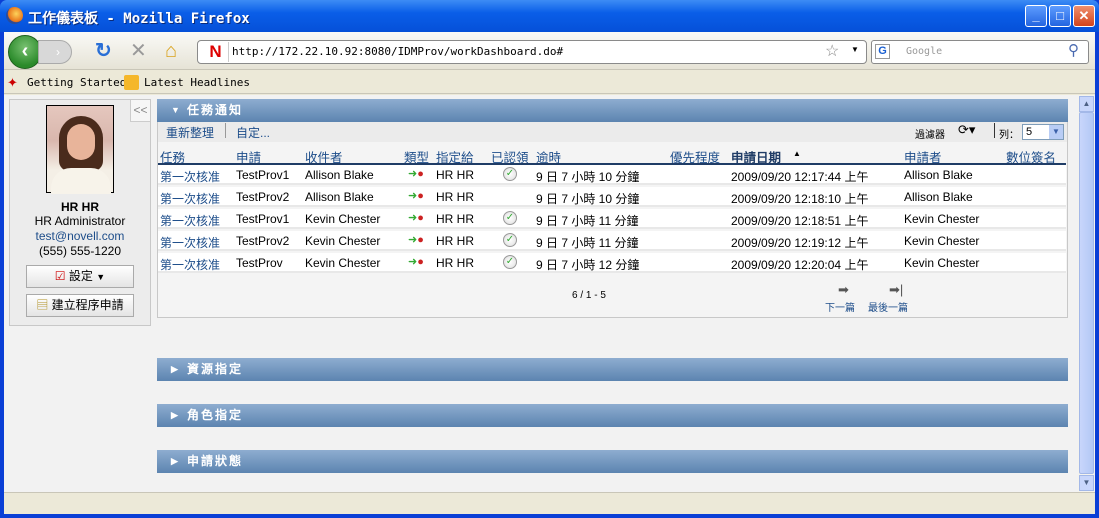  What do you see at coordinates (1073, 50) in the screenshot?
I see `search-icon: ⚲` at bounding box center [1073, 50].